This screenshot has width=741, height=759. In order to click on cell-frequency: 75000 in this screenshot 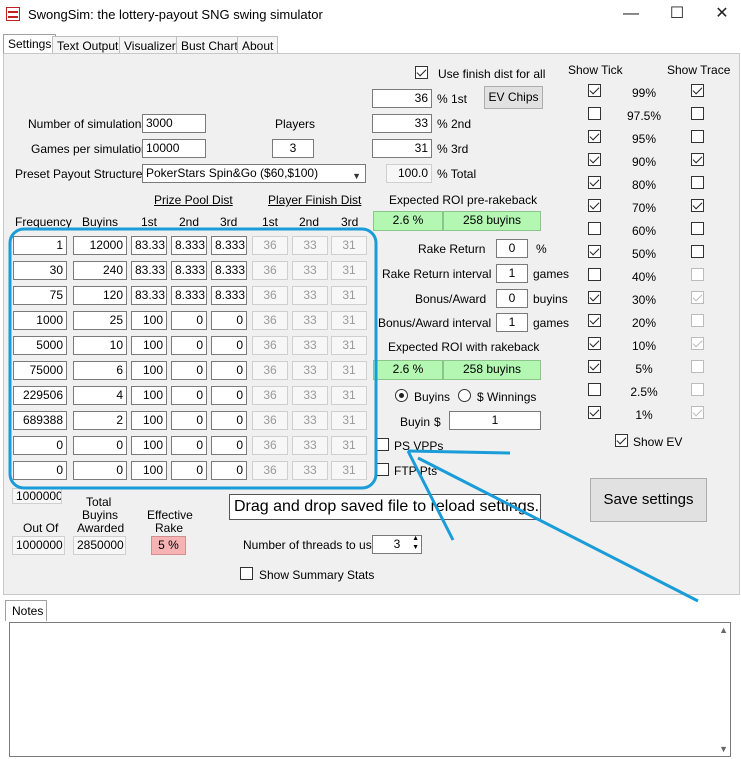, I will do `click(40, 370)`.